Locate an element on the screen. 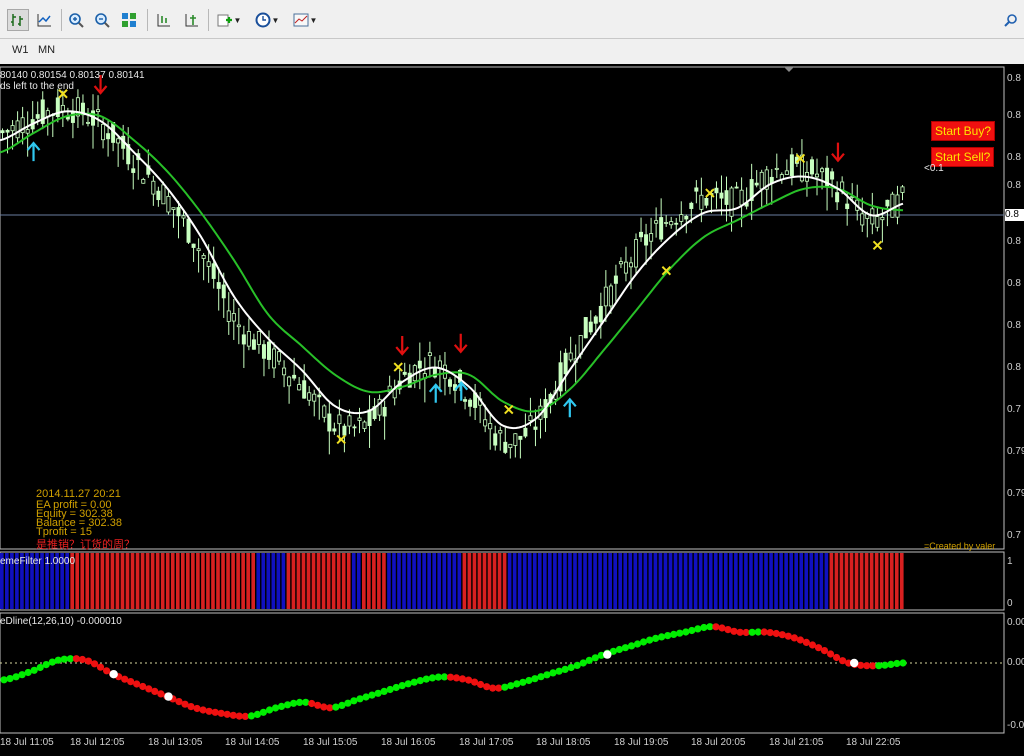 The height and width of the screenshot is (756, 1024). tile-windows-button is located at coordinates (129, 20).